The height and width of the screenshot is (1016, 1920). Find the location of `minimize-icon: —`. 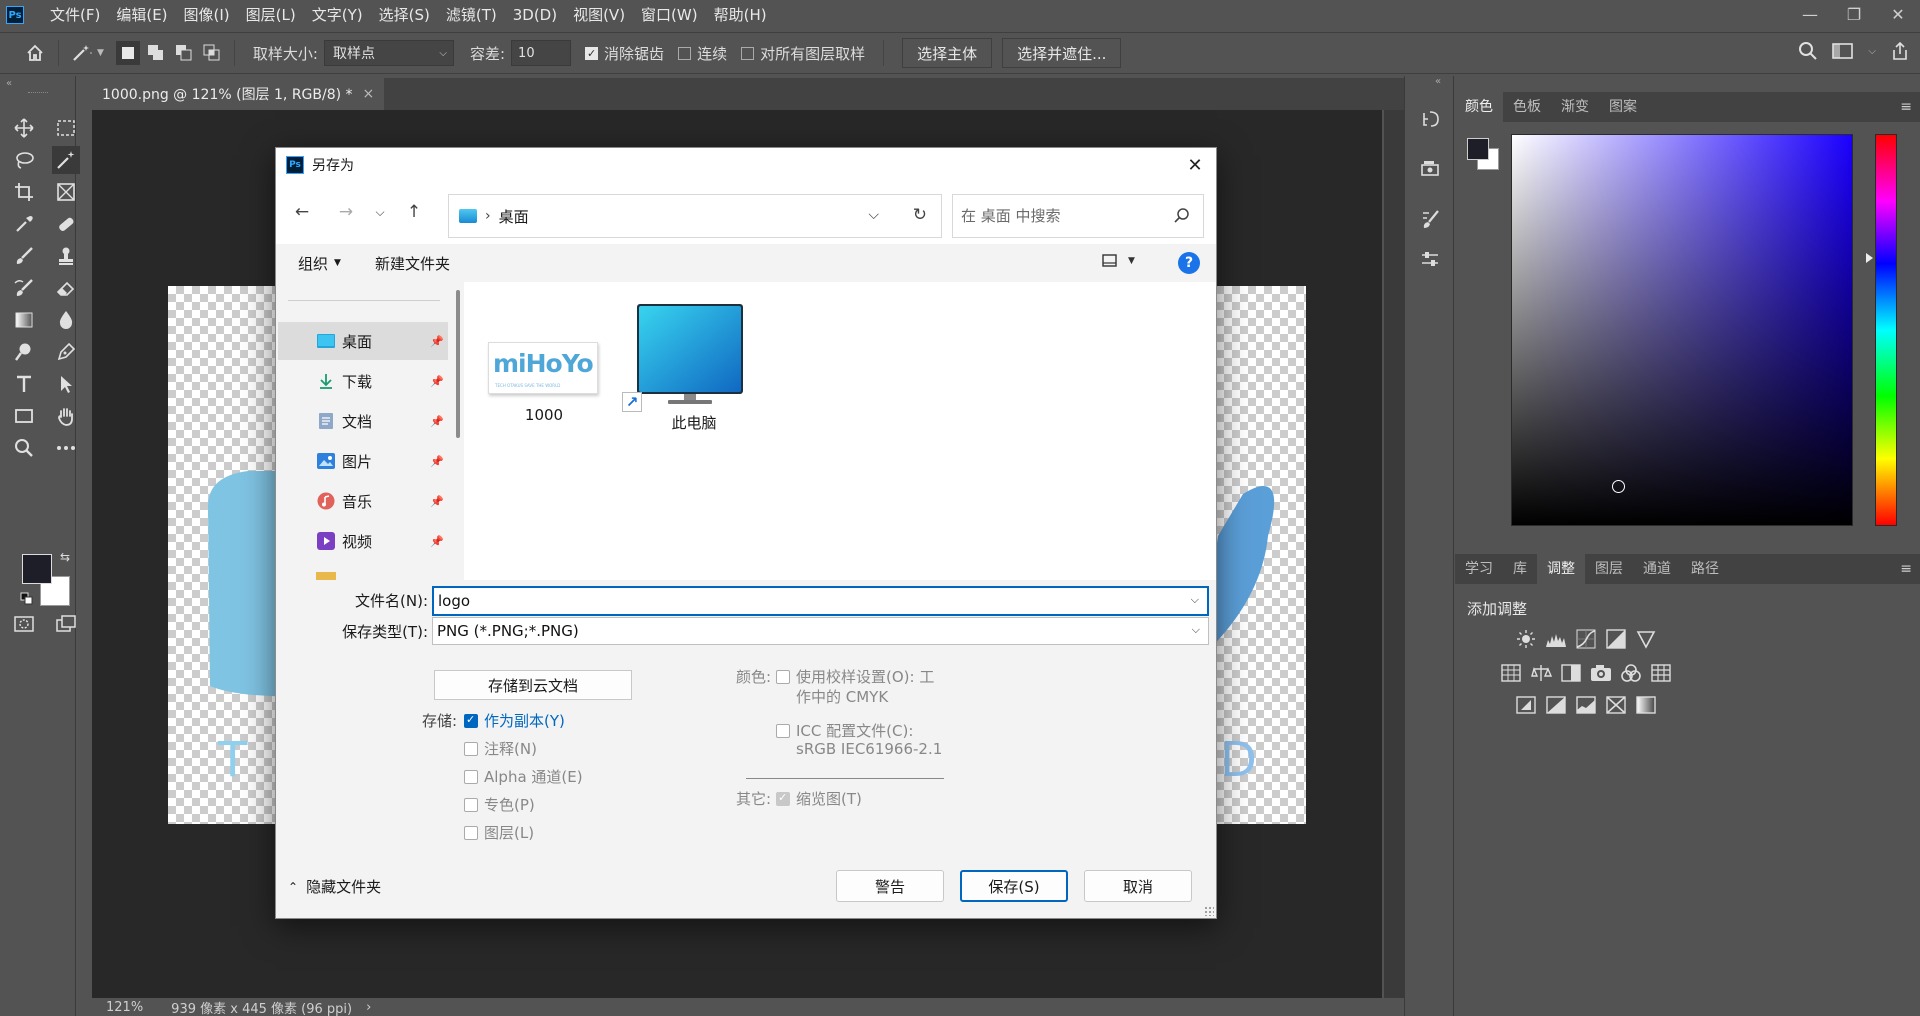

minimize-icon: — is located at coordinates (1810, 14).